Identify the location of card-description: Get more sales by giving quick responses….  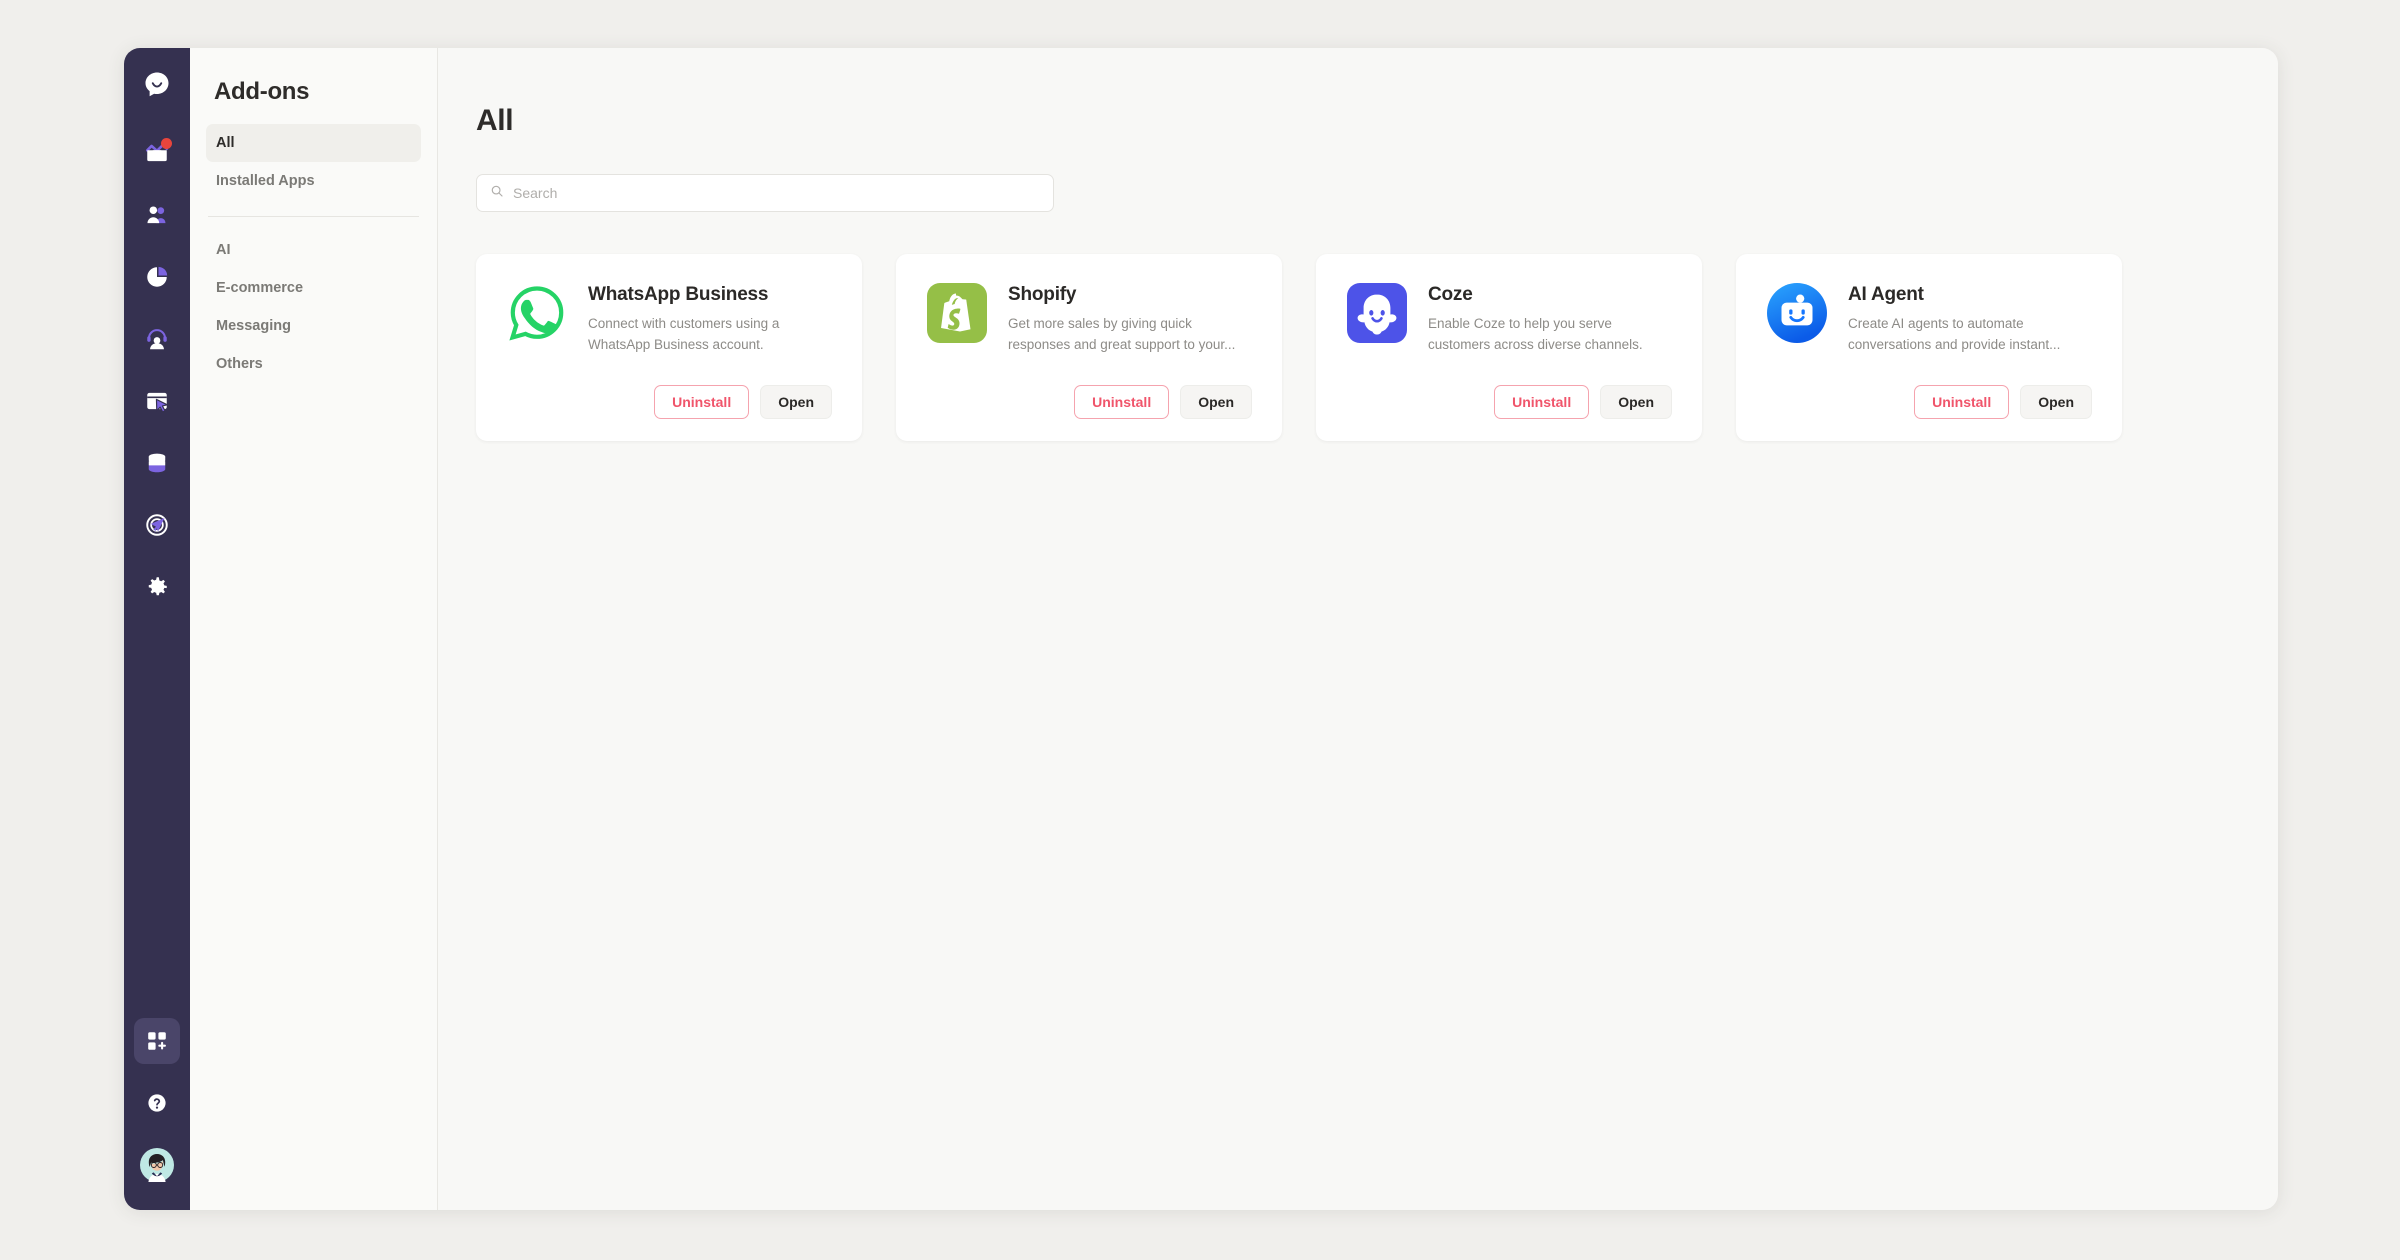
(1122, 334).